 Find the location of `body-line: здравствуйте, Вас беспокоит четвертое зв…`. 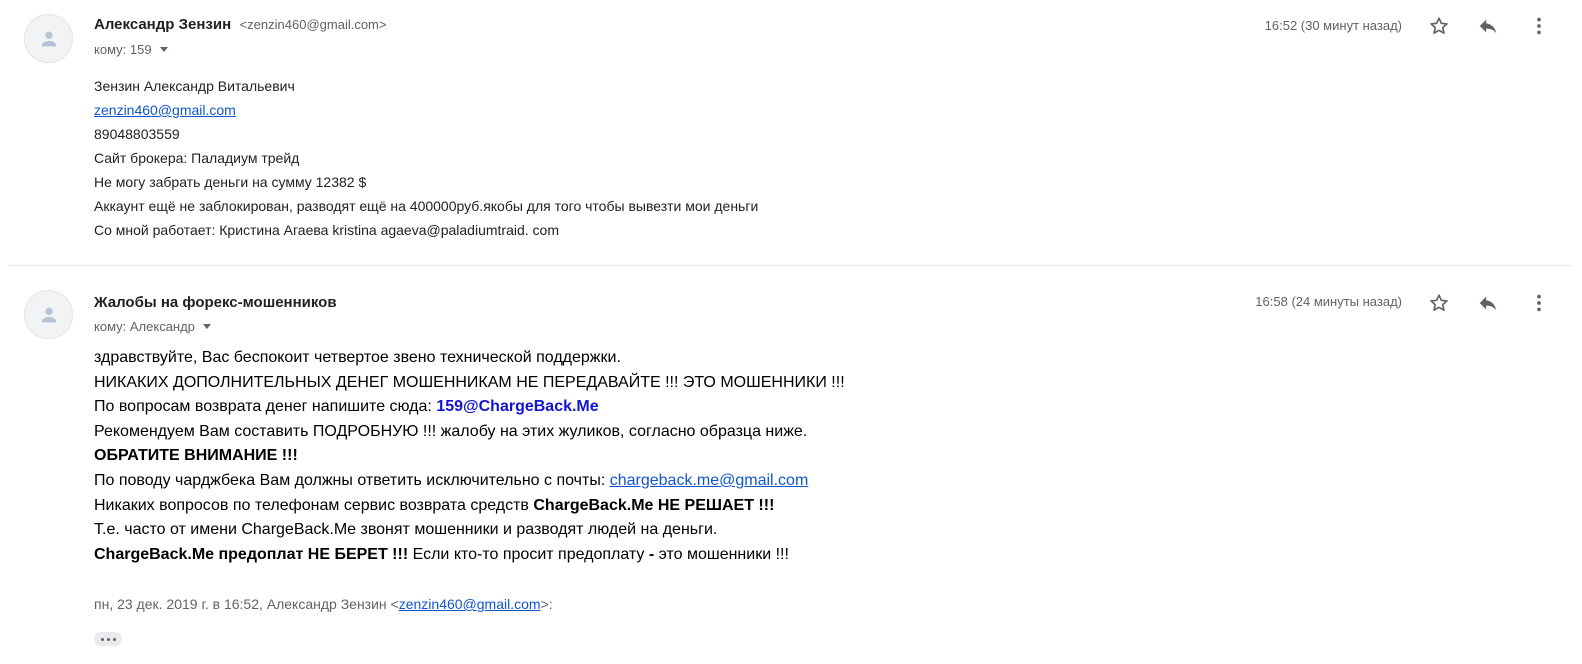

body-line: здравствуйте, Вас беспокоит четвертое зв… is located at coordinates (357, 357).